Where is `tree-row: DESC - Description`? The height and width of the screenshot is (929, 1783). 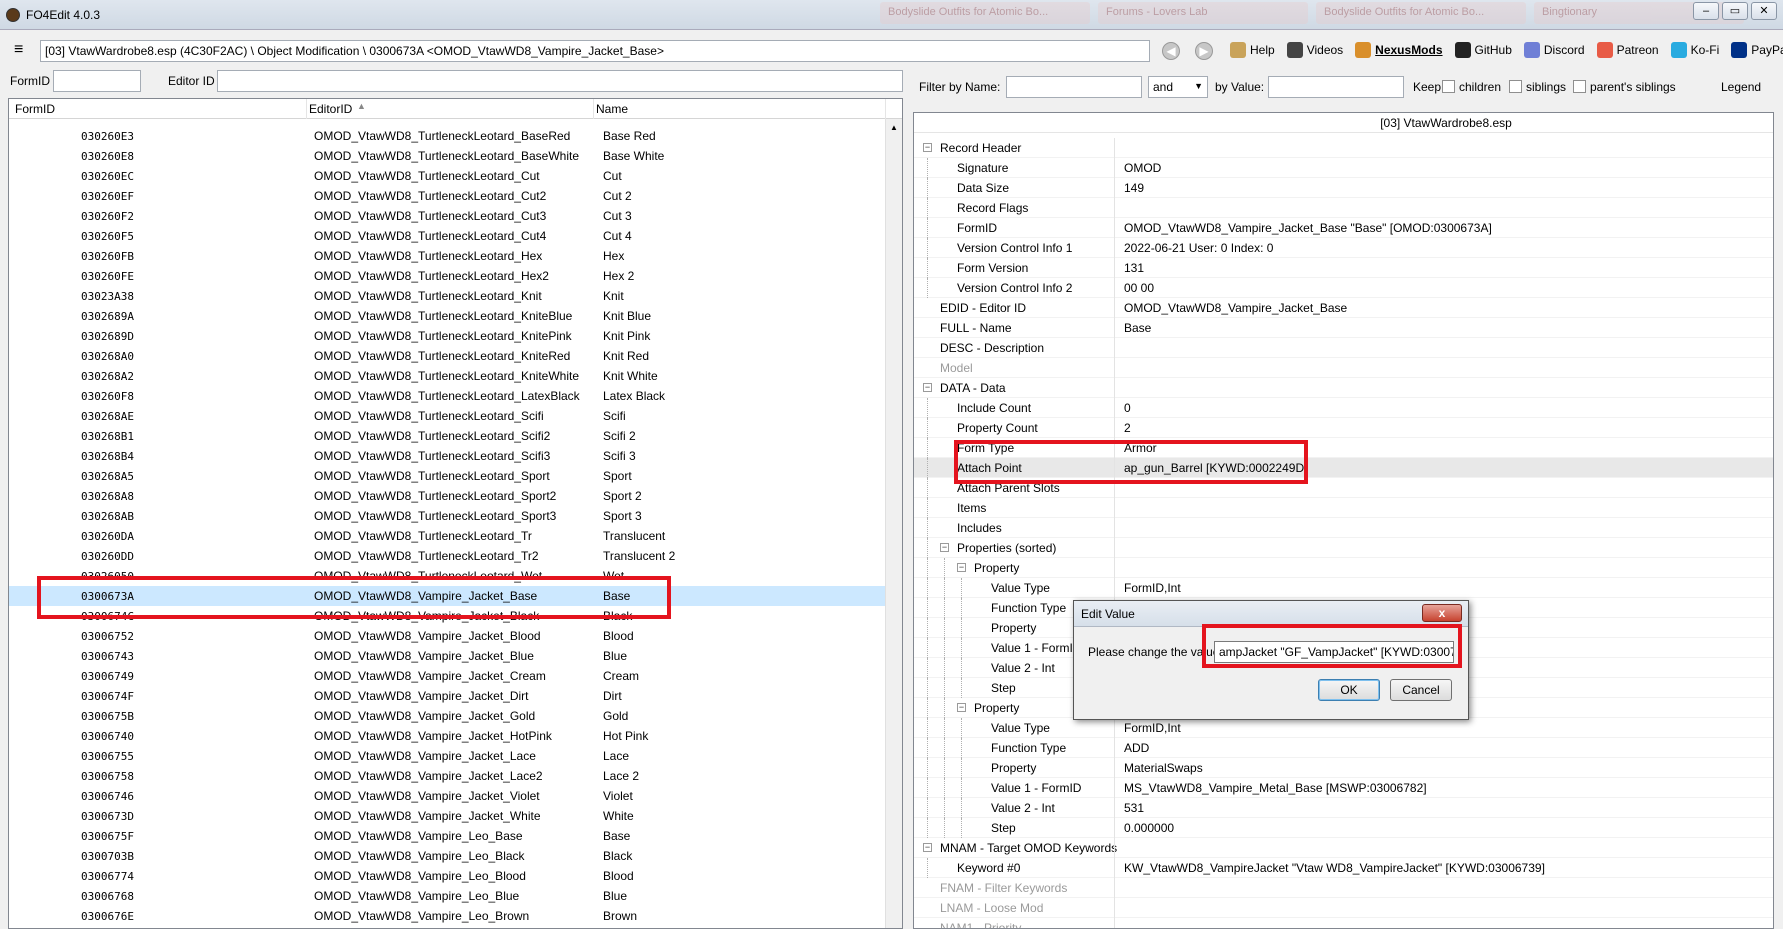
tree-row: DESC - Description is located at coordinates (1343, 348).